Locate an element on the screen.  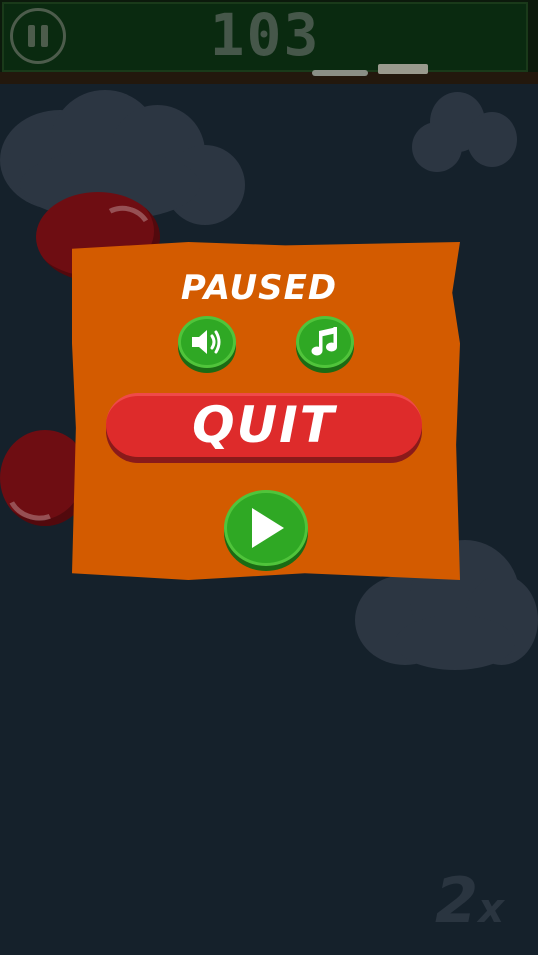
music-toggle-button is located at coordinates (325, 342).